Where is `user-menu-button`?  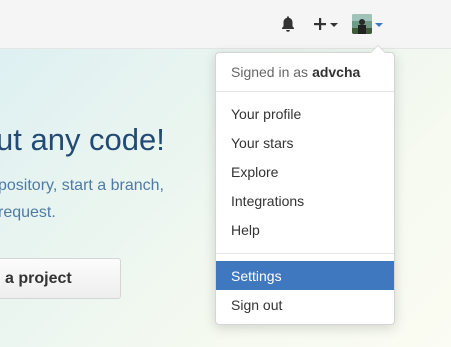
user-menu-button is located at coordinates (371, 24).